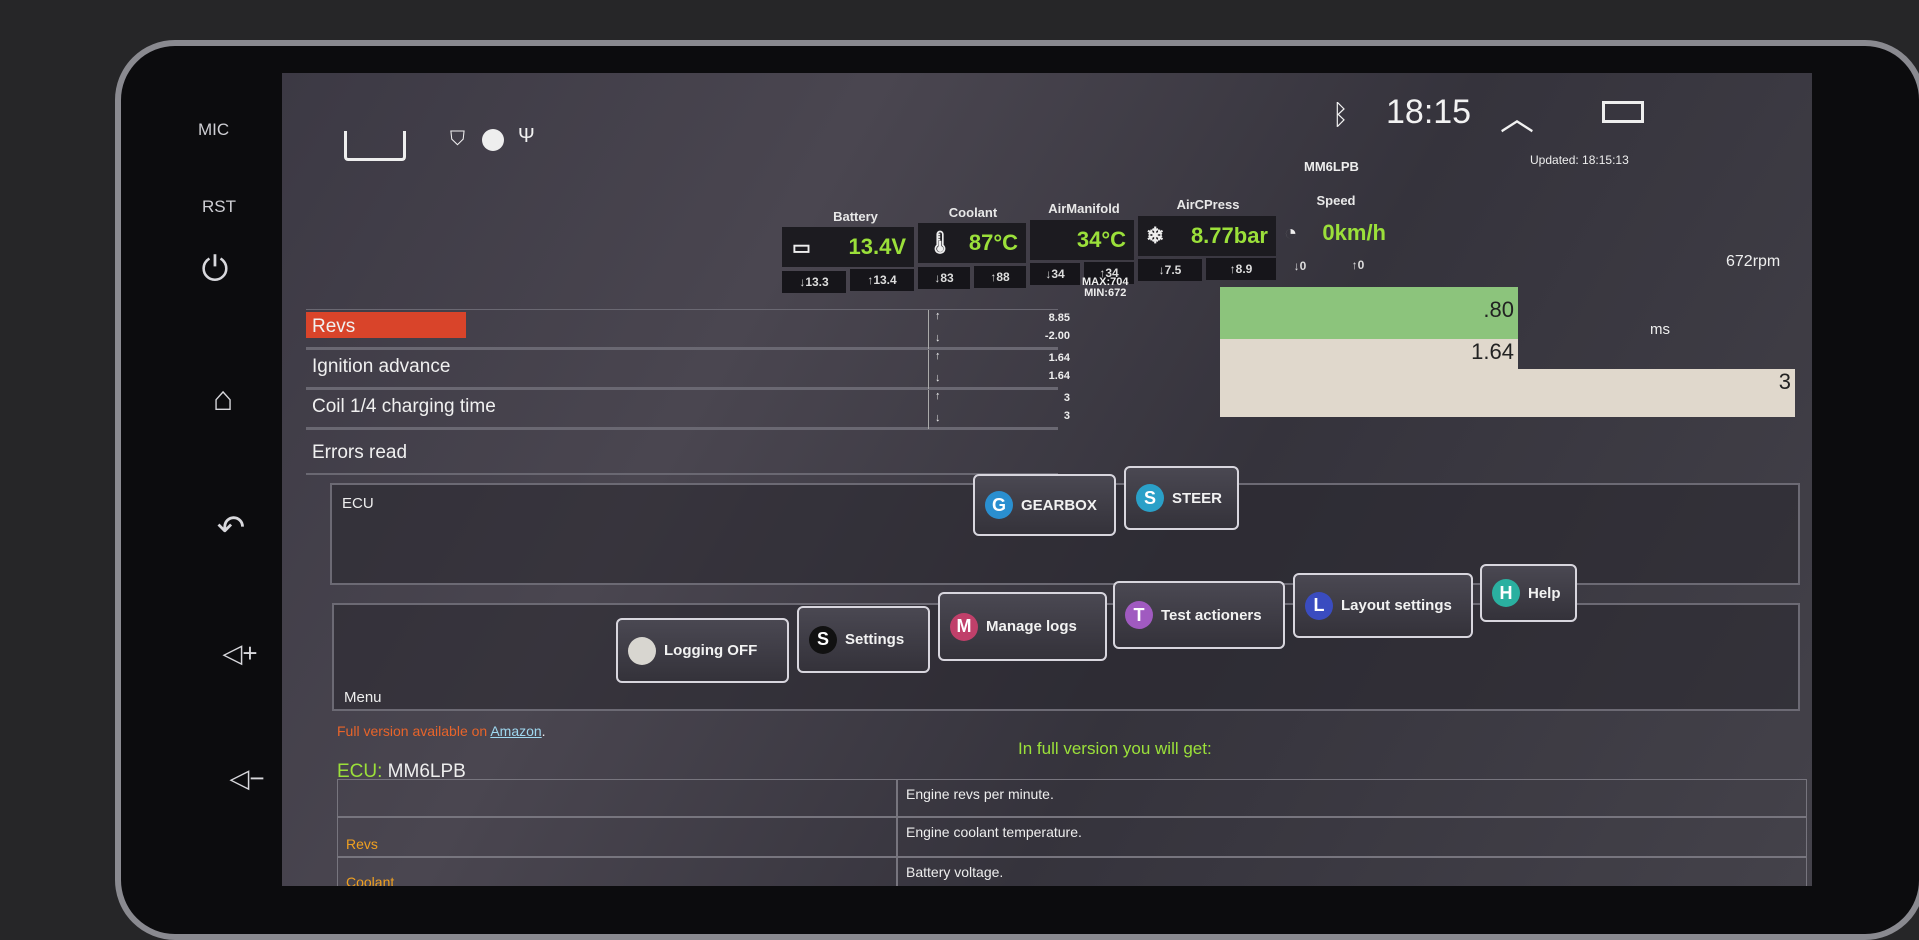  Describe the element at coordinates (1517, 115) in the screenshot. I see `chevron-up-icon: ︿` at that location.